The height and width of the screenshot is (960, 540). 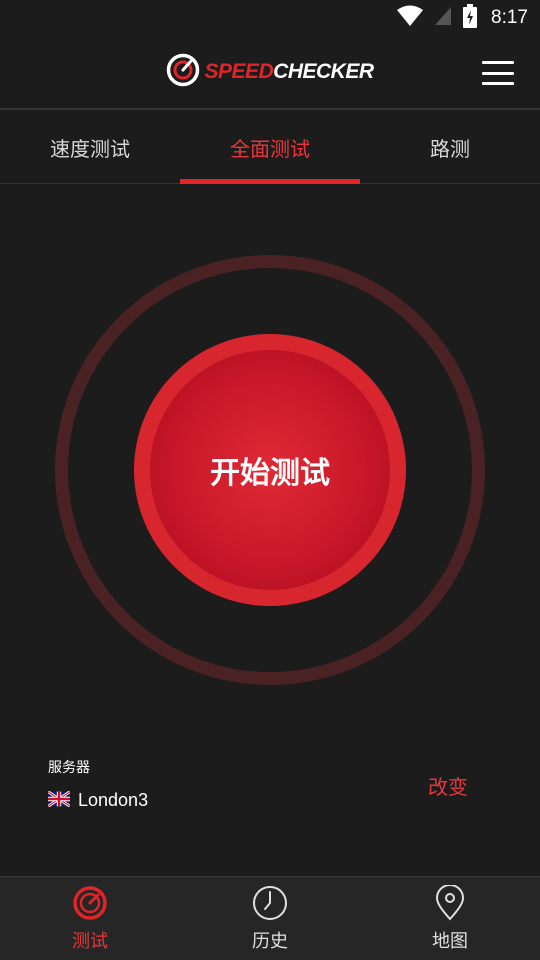 I want to click on wifi-icon, so click(x=410, y=18).